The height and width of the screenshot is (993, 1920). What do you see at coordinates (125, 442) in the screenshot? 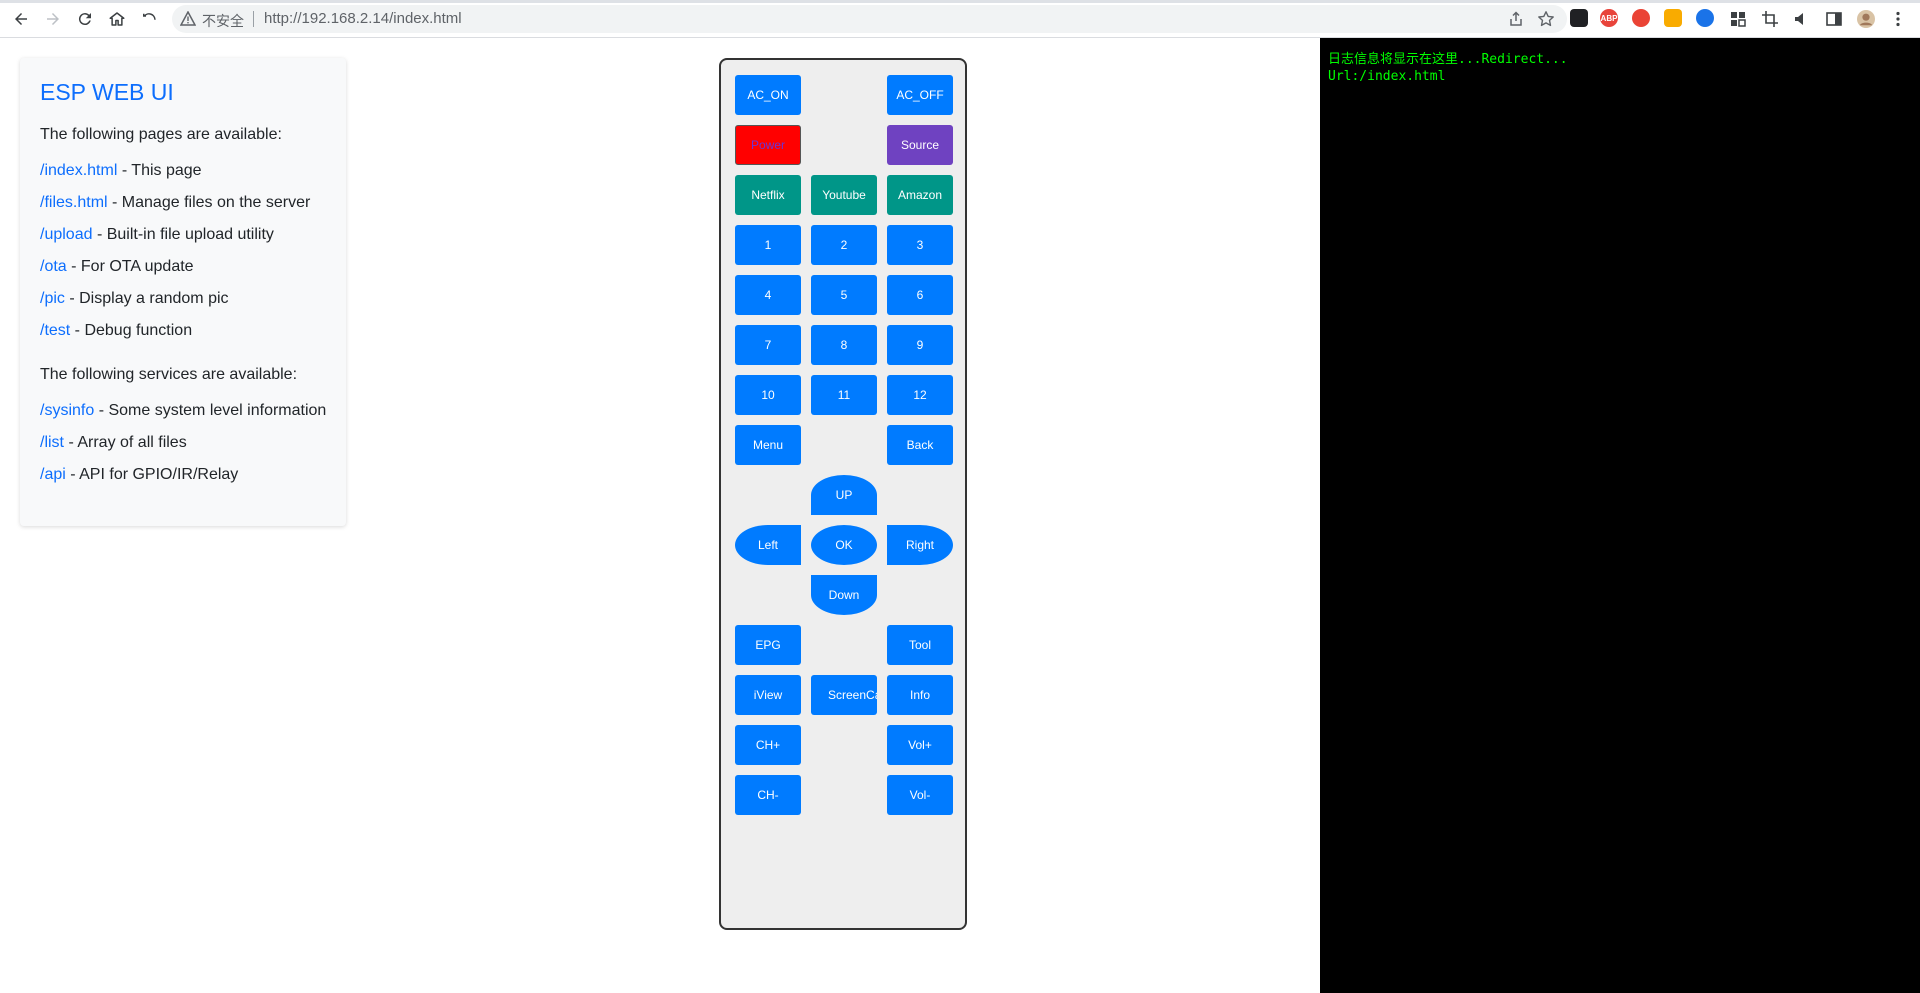
I see `link-description: - Array of all files` at bounding box center [125, 442].